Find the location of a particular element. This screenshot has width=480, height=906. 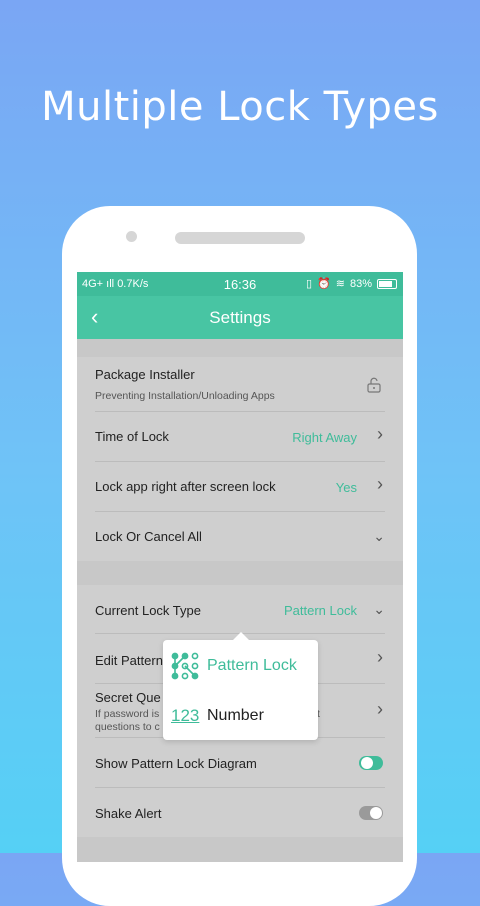

wifi-icon: ≋ is located at coordinates (340, 284).